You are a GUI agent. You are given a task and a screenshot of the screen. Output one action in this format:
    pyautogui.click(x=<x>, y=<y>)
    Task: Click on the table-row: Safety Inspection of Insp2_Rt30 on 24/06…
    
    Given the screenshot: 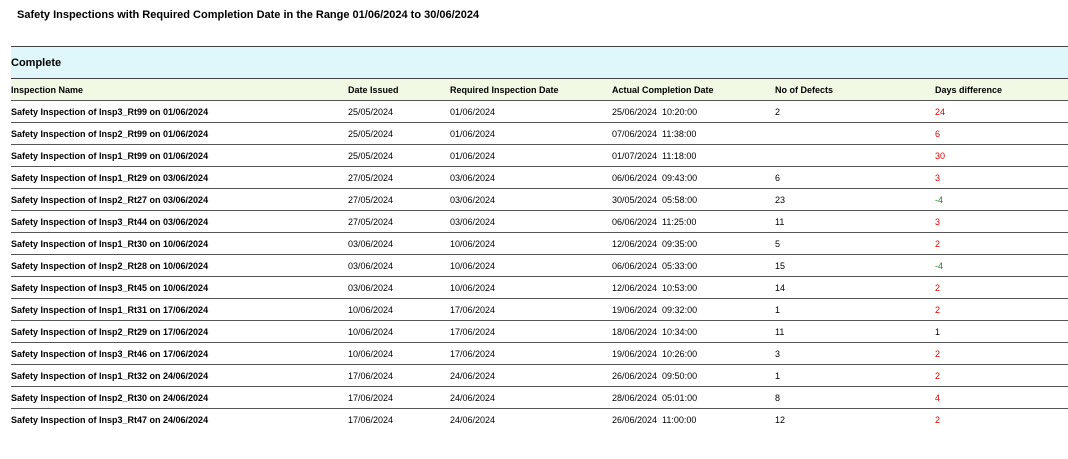 What is the action you would take?
    pyautogui.click(x=539, y=397)
    